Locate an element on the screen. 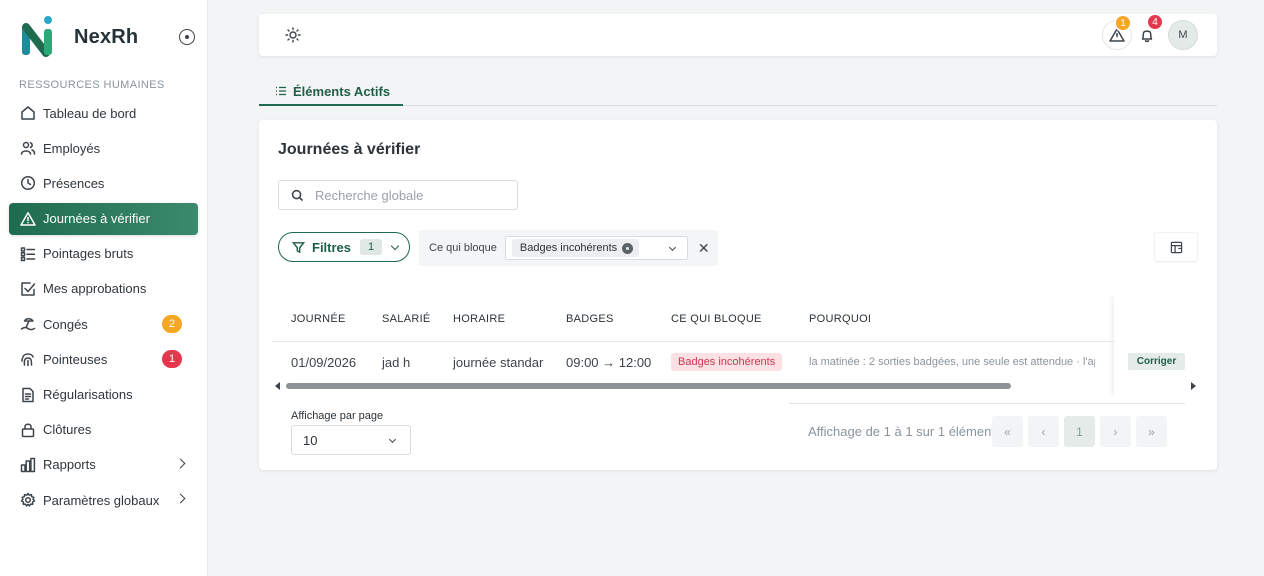 The width and height of the screenshot is (1264, 576). sidebar-item-parametres-globaux: Paramètres globaux is located at coordinates (103, 500).